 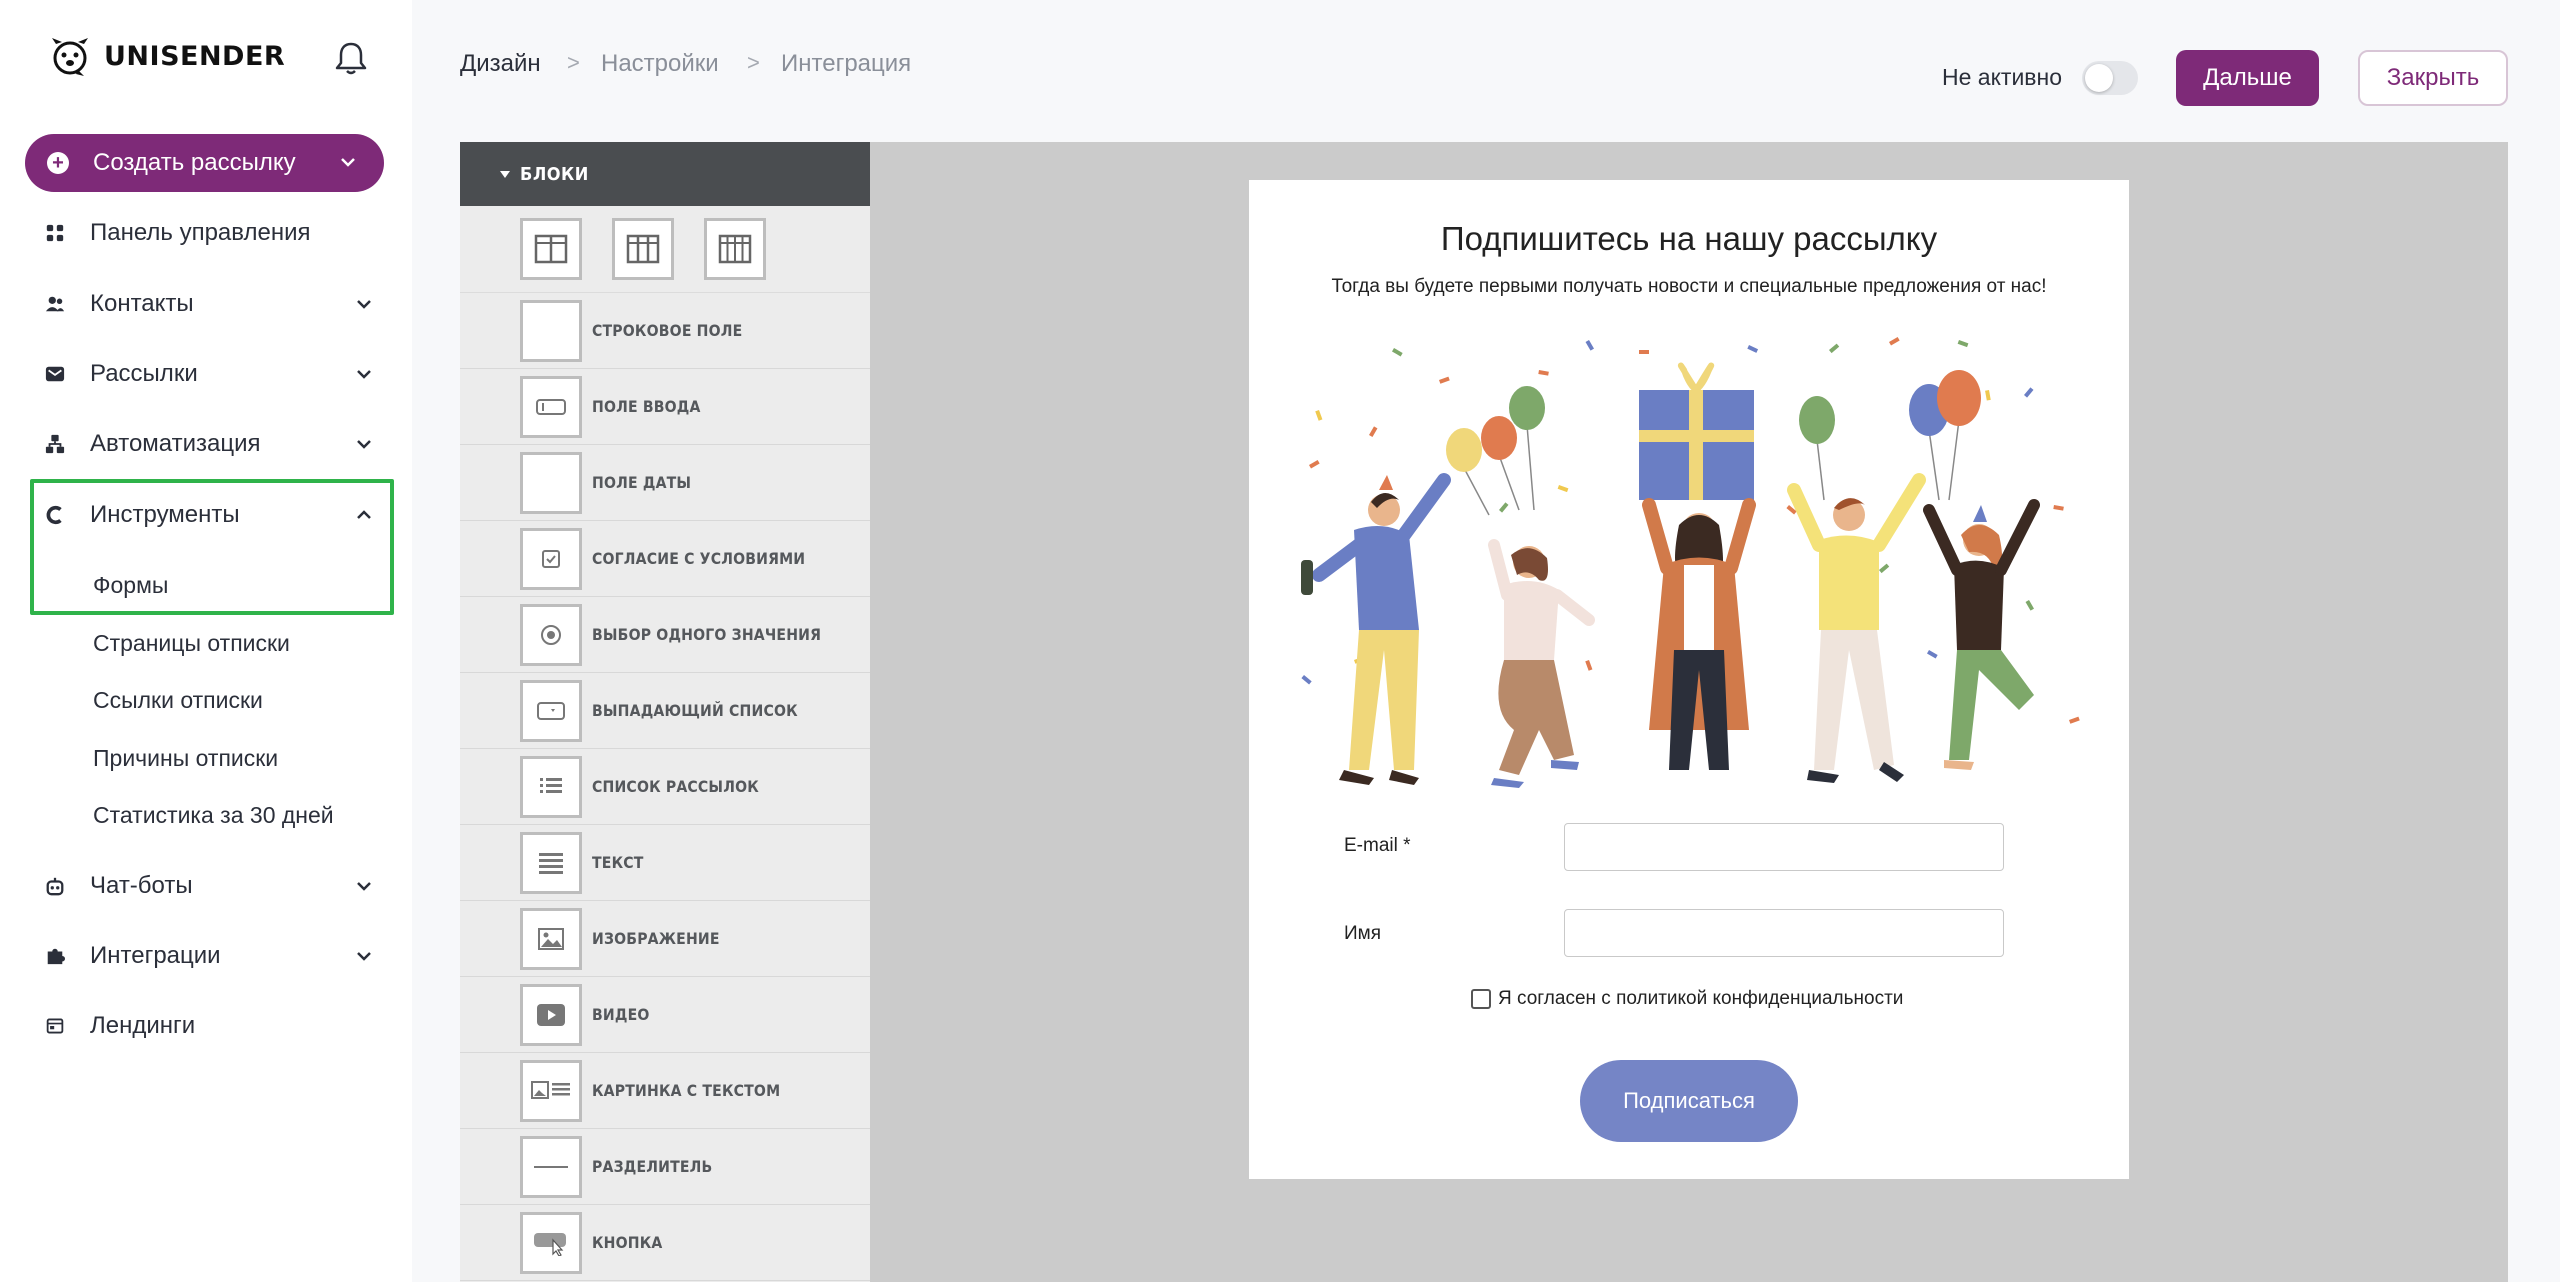 What do you see at coordinates (195, 56) in the screenshot?
I see `logo-text: UNISENDER` at bounding box center [195, 56].